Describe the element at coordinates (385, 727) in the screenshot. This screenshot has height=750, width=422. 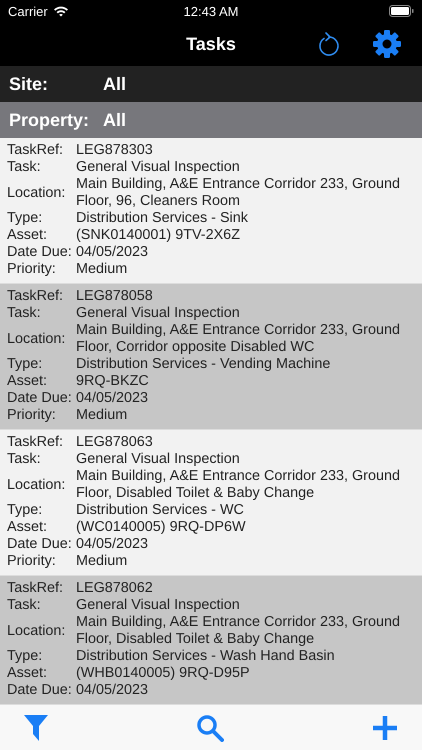
I see `add-icon` at that location.